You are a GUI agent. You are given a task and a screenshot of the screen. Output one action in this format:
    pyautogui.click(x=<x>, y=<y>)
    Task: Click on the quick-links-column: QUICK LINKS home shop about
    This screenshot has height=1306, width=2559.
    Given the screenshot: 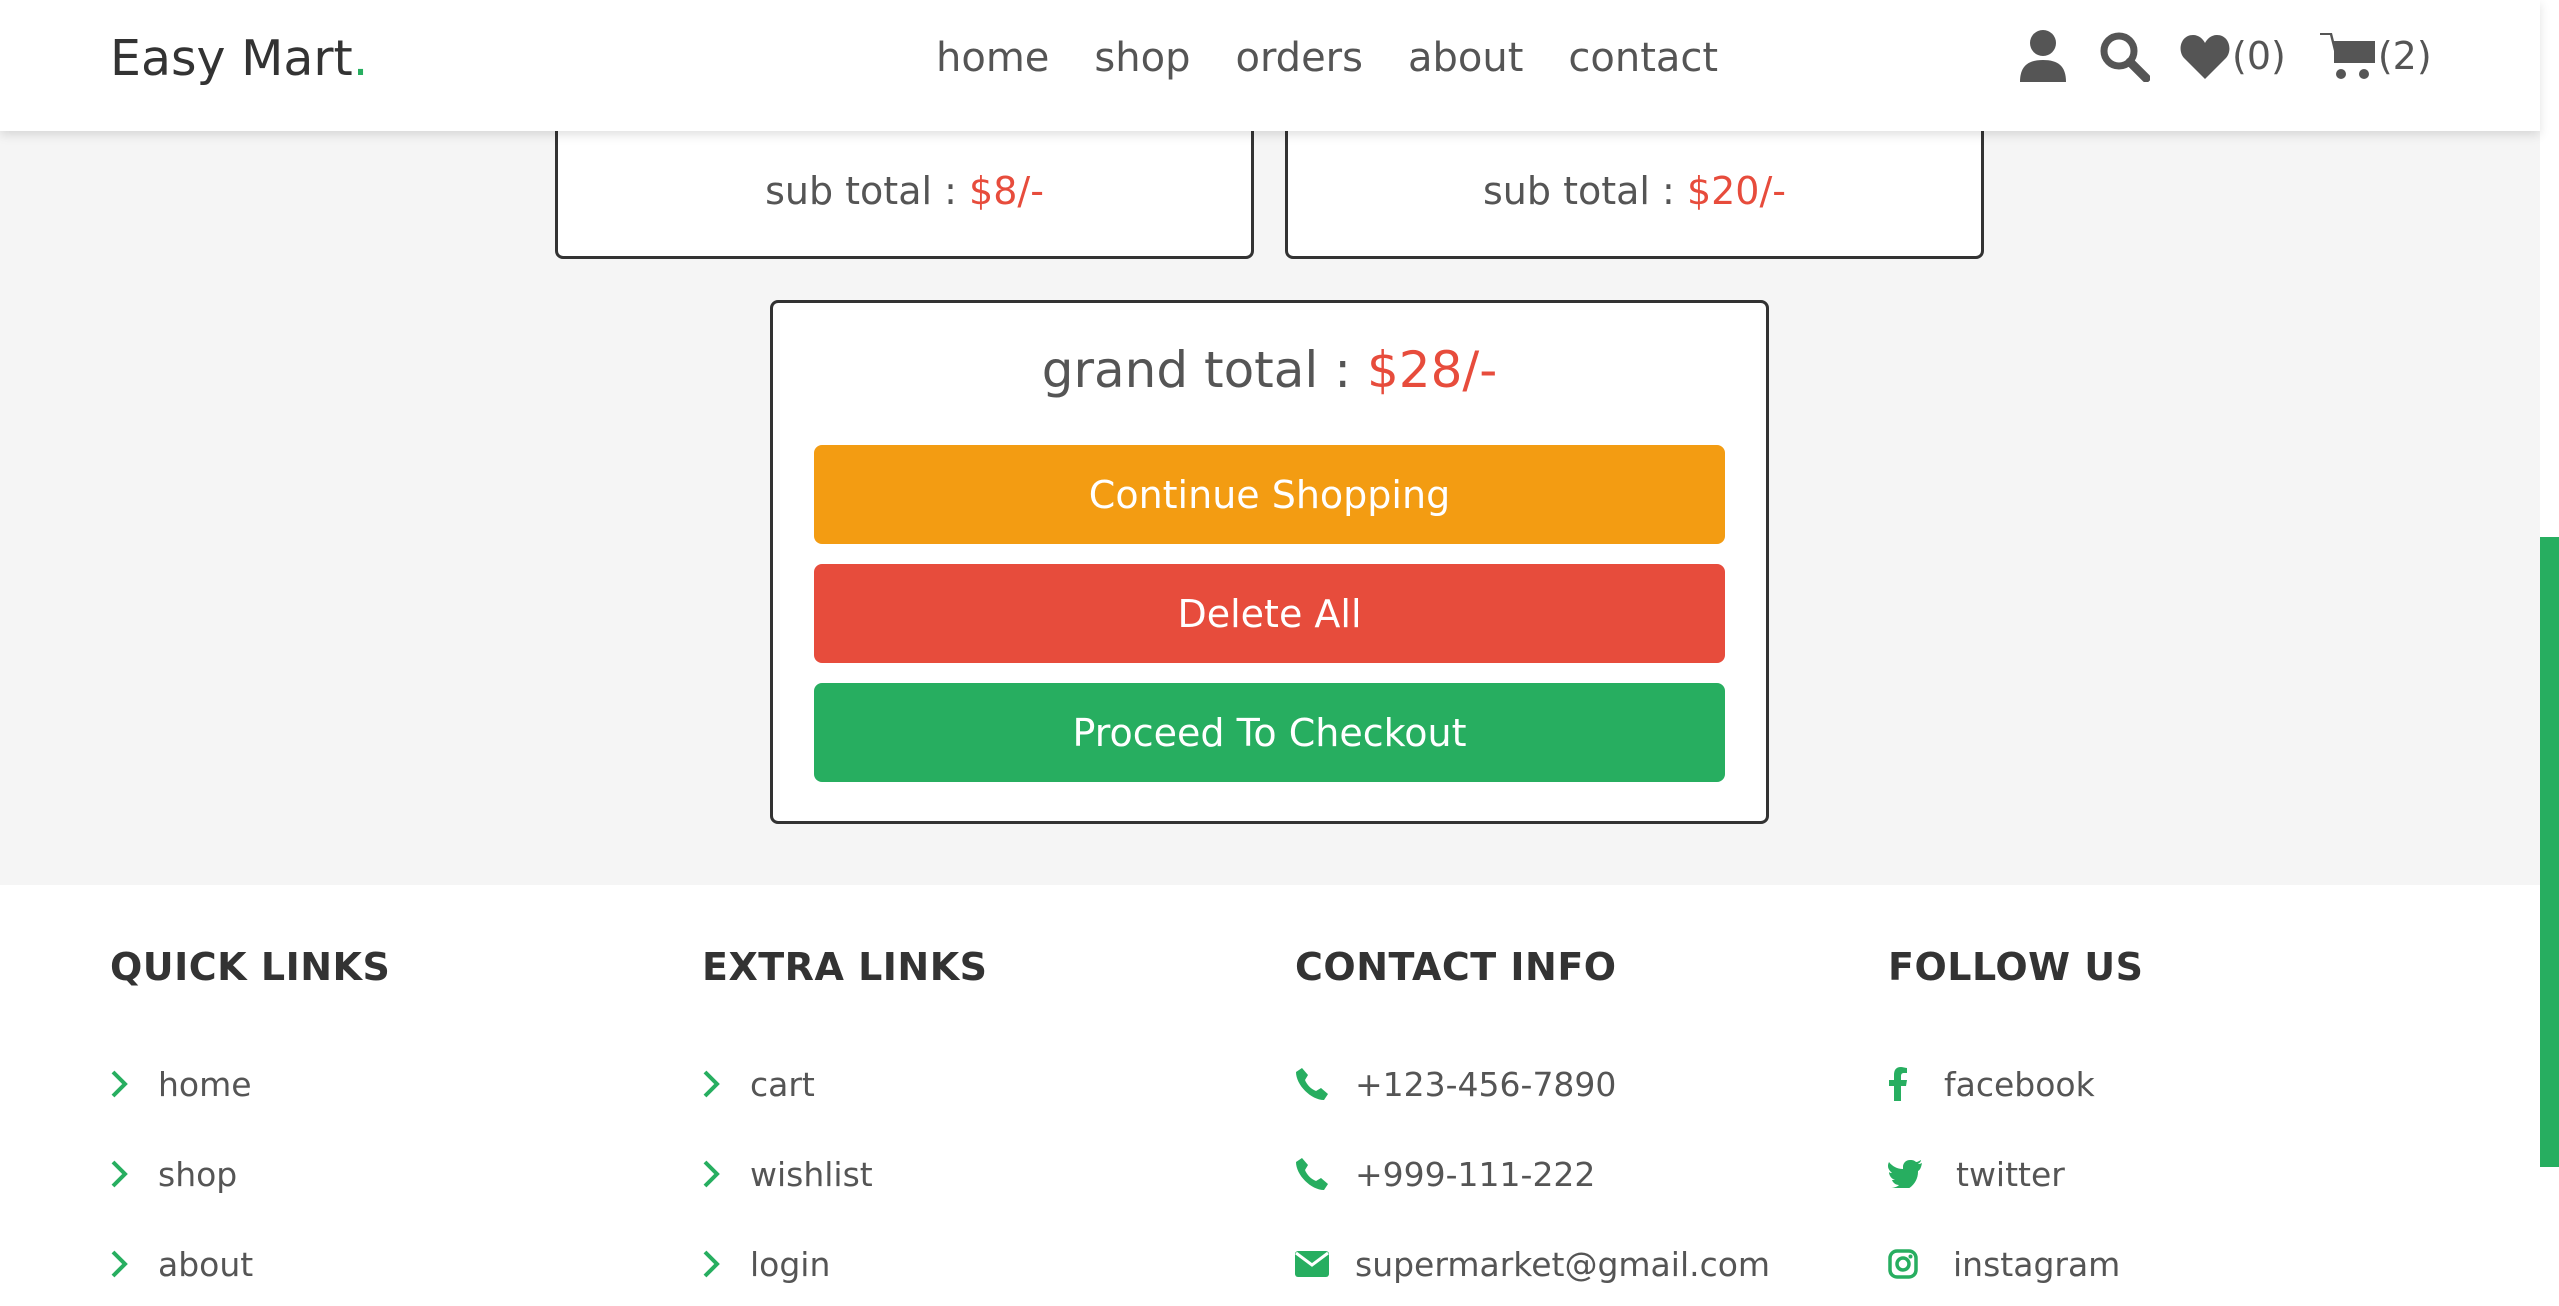 What is the action you would take?
    pyautogui.click(x=250, y=1125)
    